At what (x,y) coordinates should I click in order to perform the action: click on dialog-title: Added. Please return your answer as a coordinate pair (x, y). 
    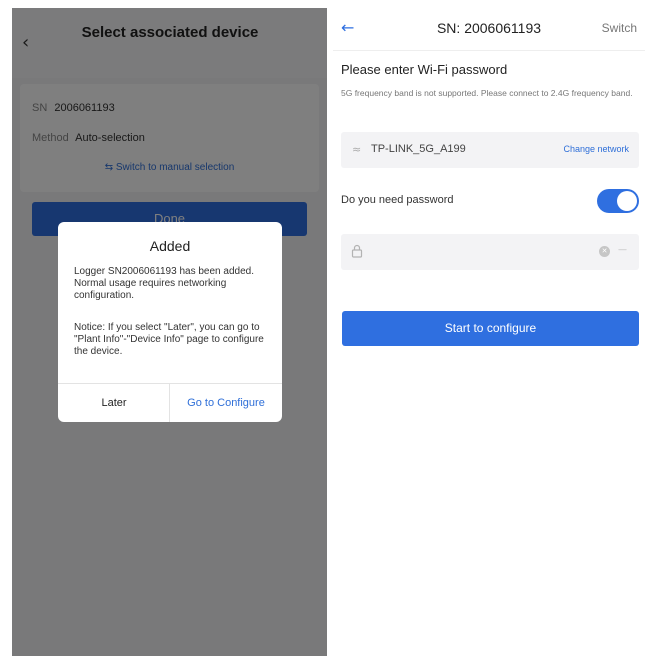
    Looking at the image, I should click on (170, 246).